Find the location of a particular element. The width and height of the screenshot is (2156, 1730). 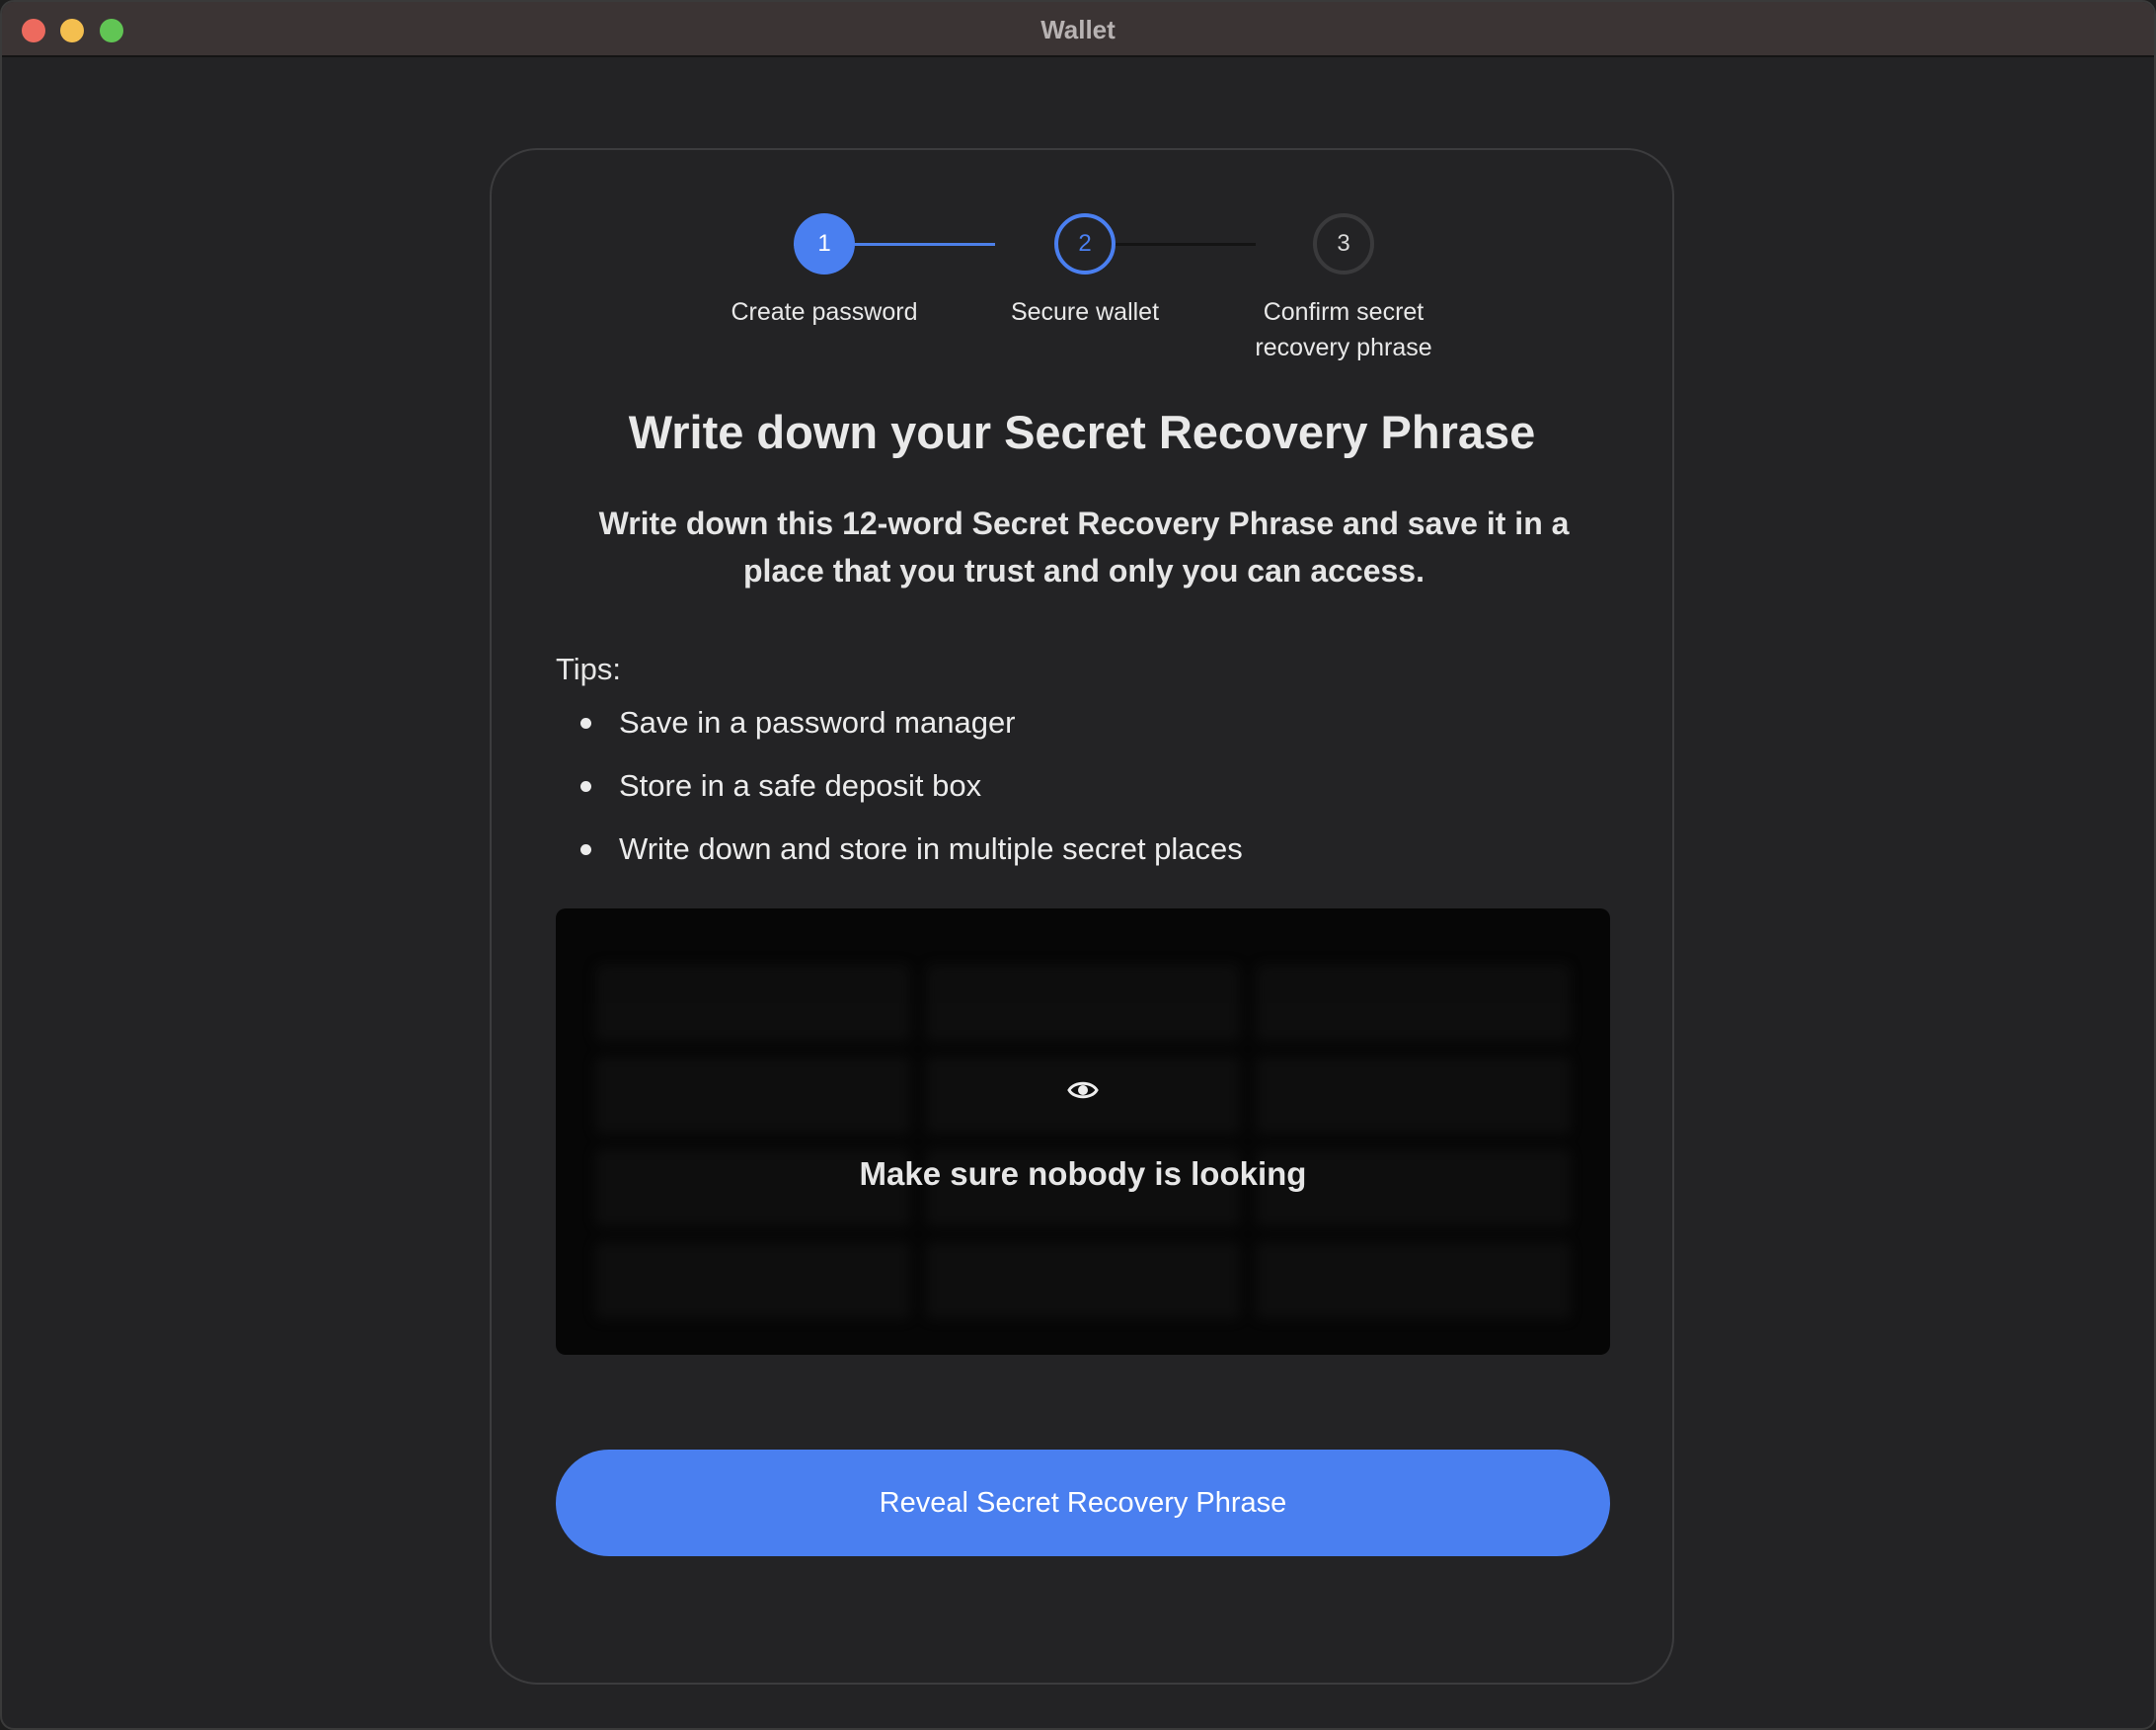

blurred-phrase-grid is located at coordinates (1083, 1141).